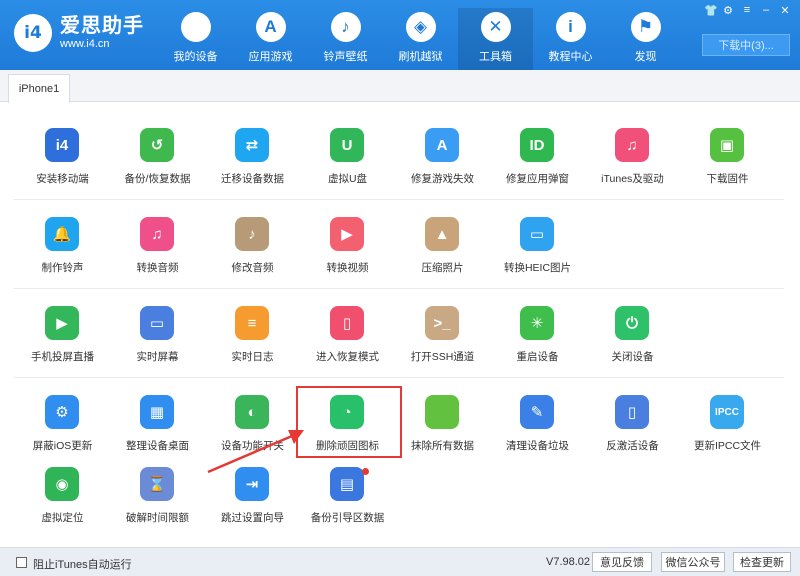 Image resolution: width=800 pixels, height=576 pixels. I want to click on tool-item: ▲ 压缩照片, so click(442, 247).